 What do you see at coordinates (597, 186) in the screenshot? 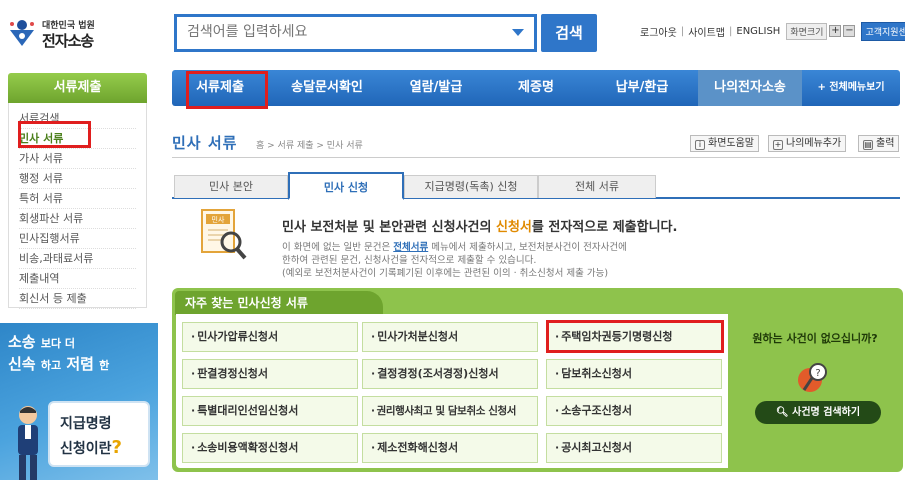
I see `tab-all-documents: 전체 서류` at bounding box center [597, 186].